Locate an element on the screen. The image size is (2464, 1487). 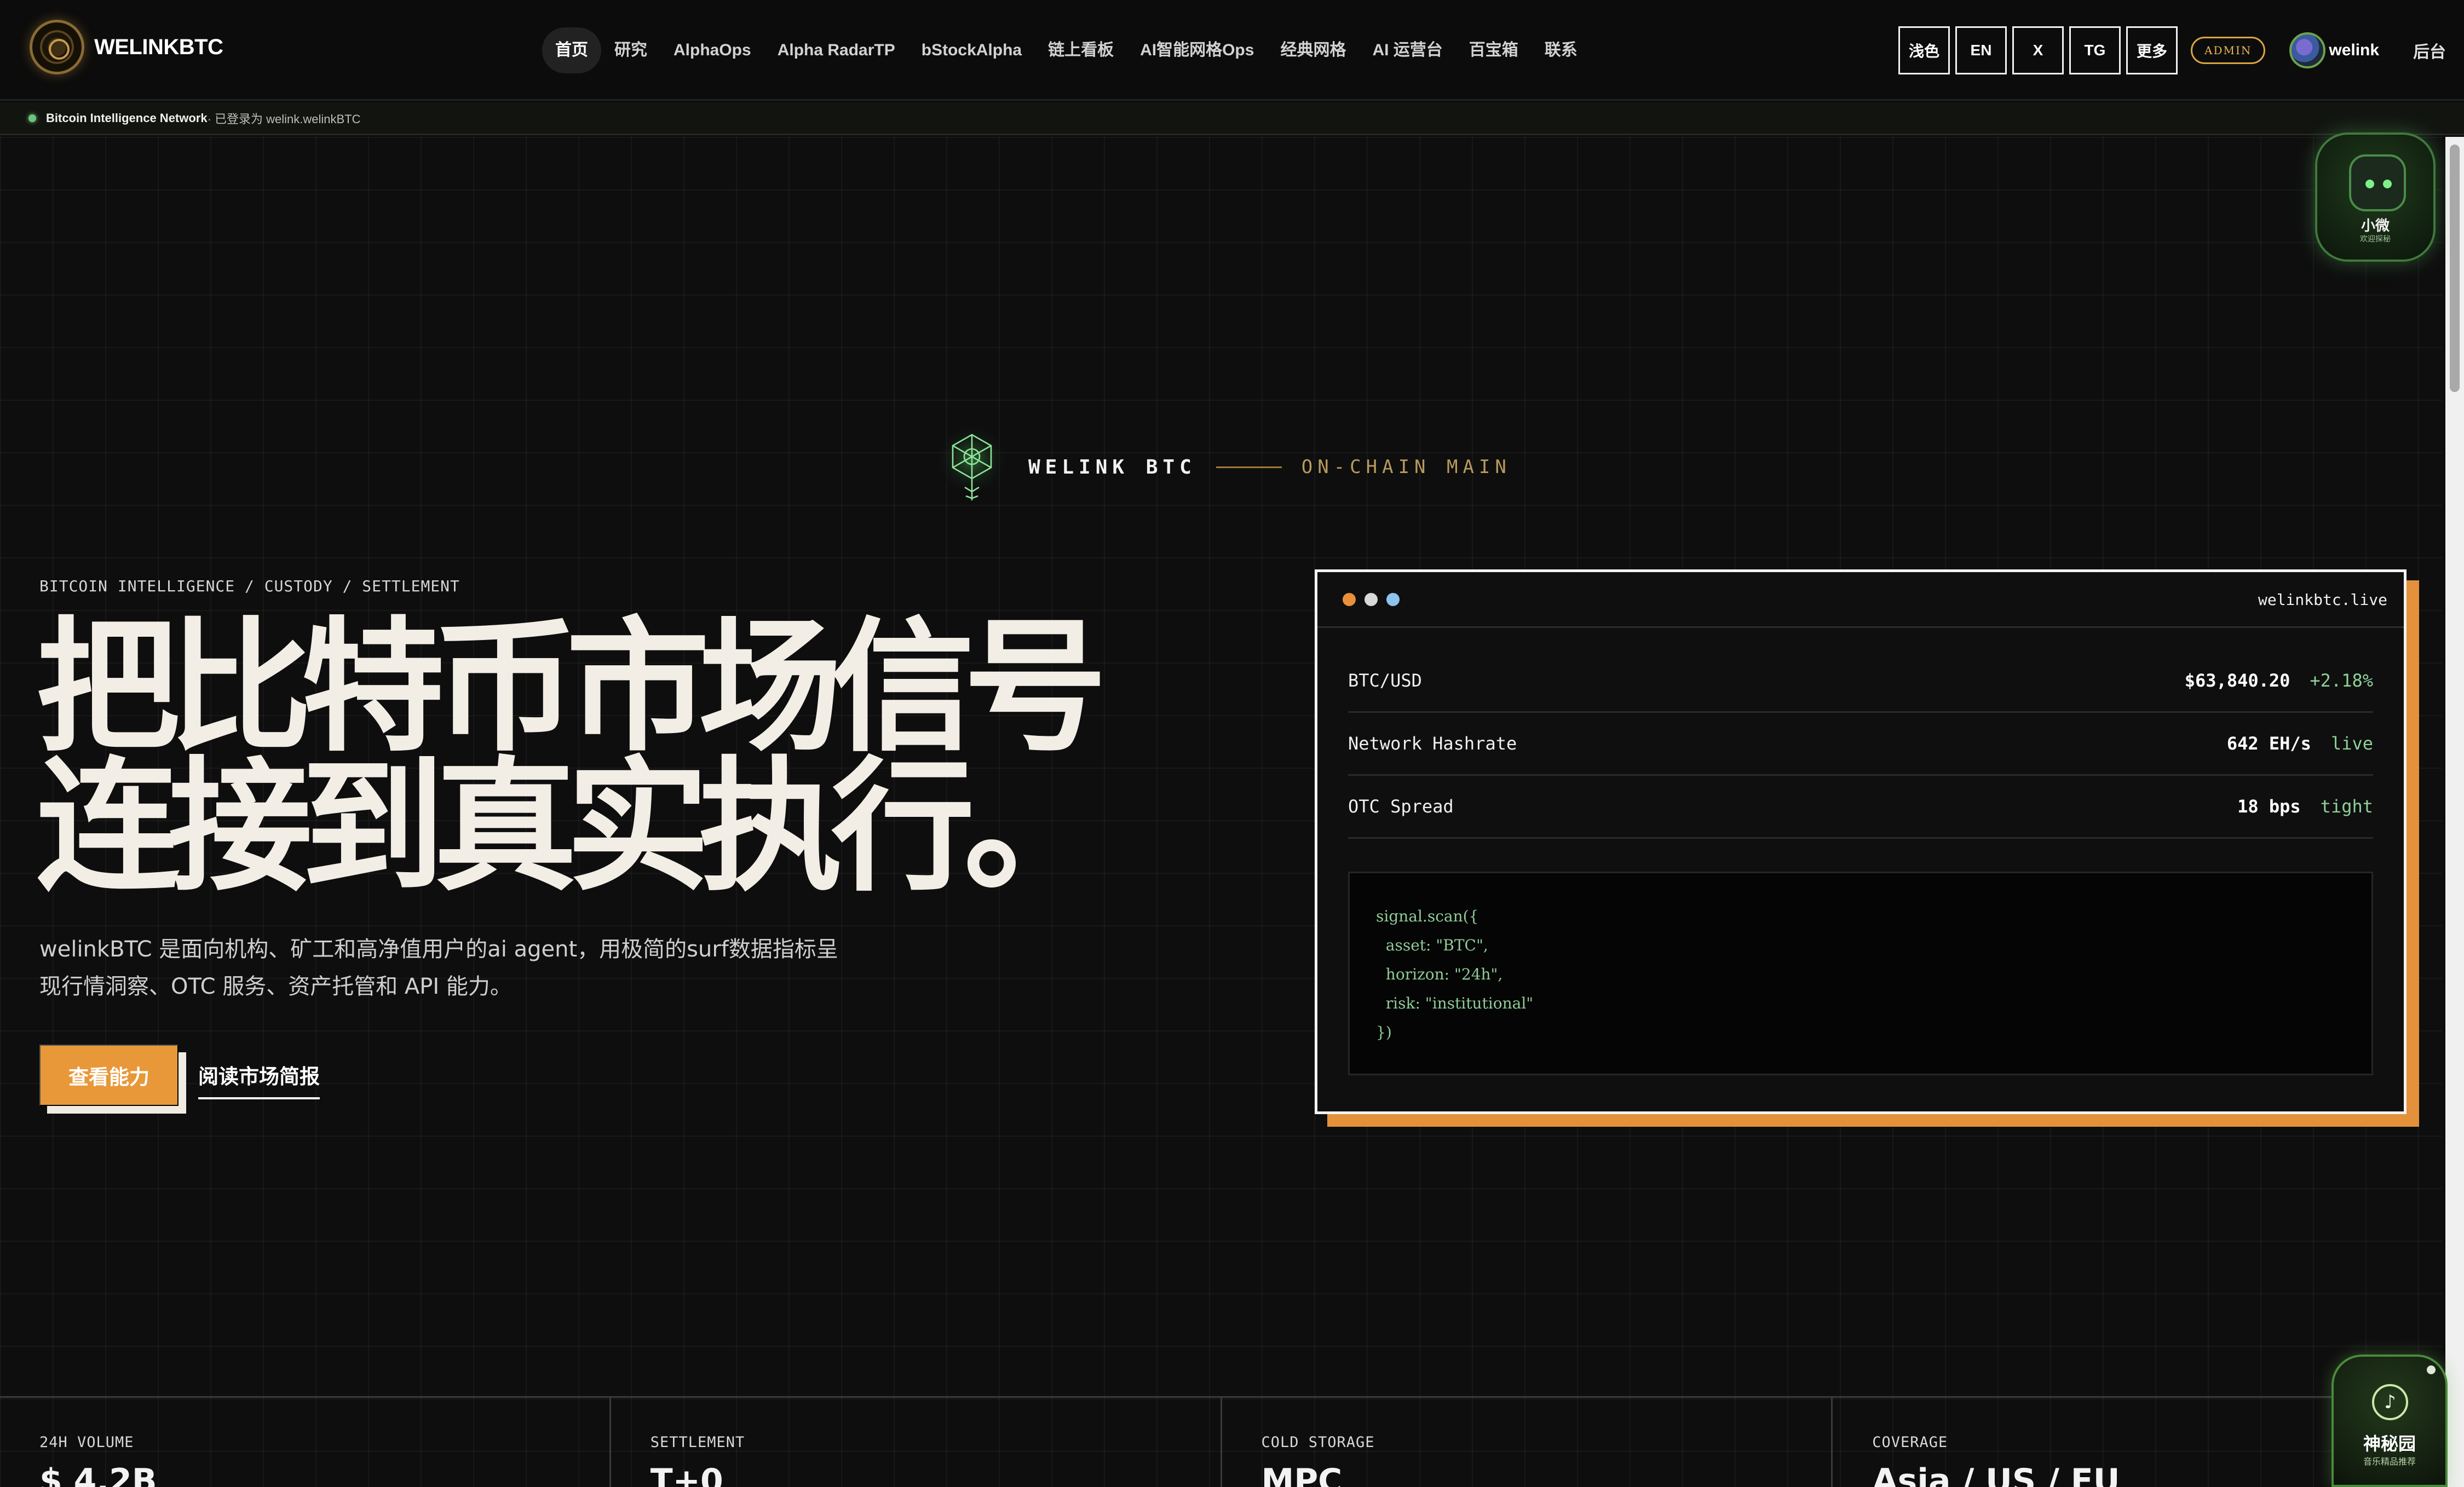
metric-label: OTC Spread is located at coordinates (1401, 806).